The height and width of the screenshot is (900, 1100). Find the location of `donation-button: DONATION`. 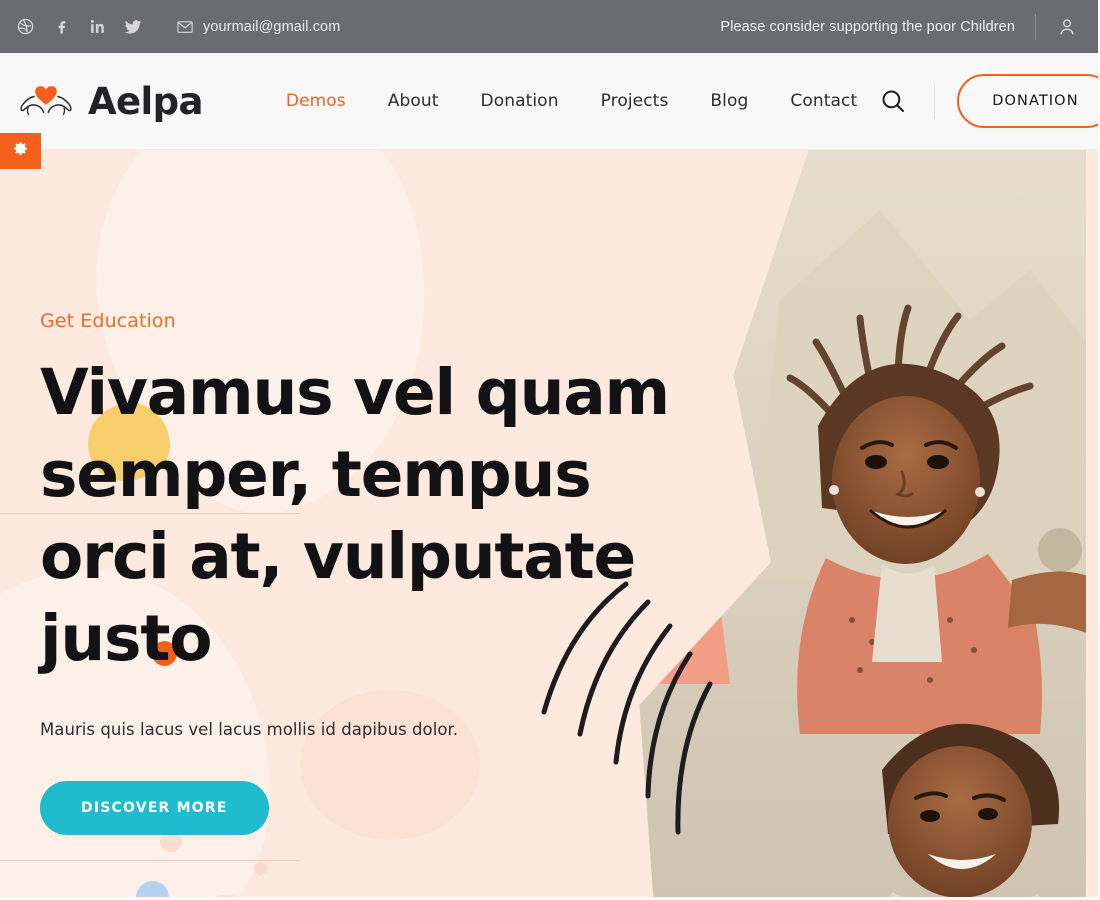

donation-button: DONATION is located at coordinates (1028, 101).